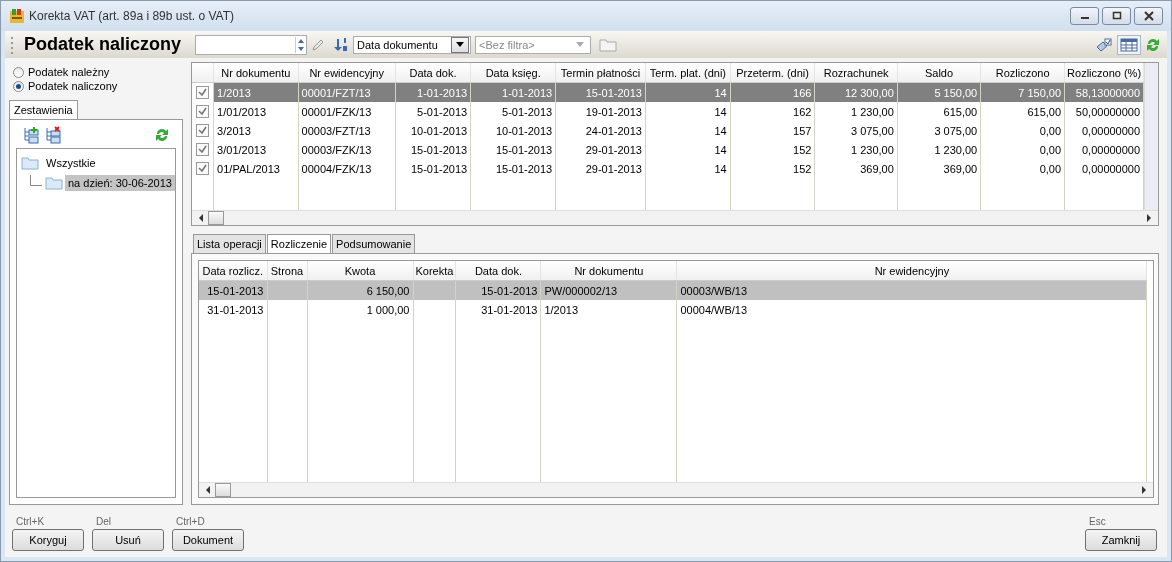 The image size is (1172, 562). What do you see at coordinates (53, 135) in the screenshot?
I see `remove-group-icon` at bounding box center [53, 135].